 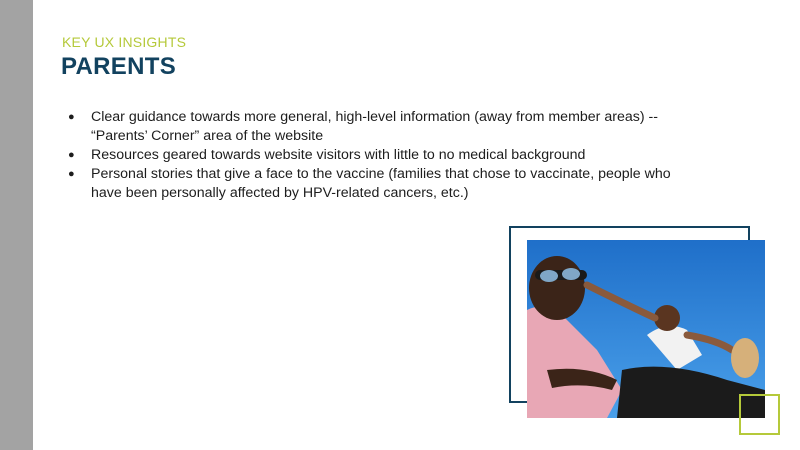 I want to click on accent-square-outline, so click(x=759, y=414).